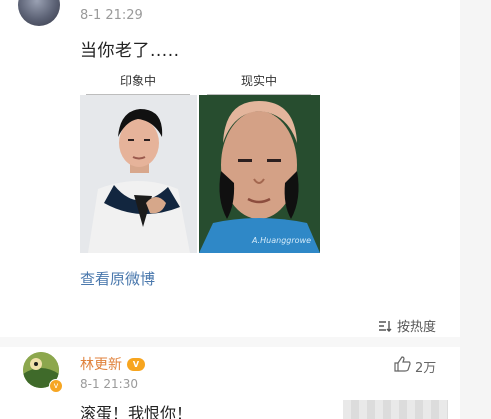 The image size is (491, 419). Describe the element at coordinates (475, 209) in the screenshot. I see `side-background` at that location.